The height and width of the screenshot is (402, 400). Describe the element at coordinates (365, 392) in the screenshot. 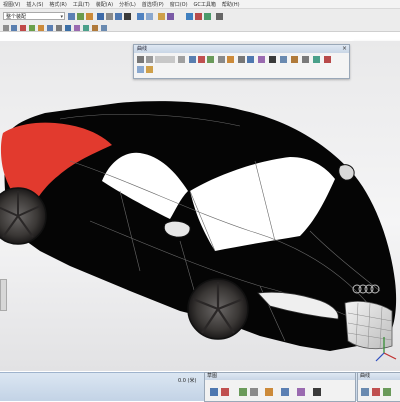

I see `mini-spline-icon` at that location.